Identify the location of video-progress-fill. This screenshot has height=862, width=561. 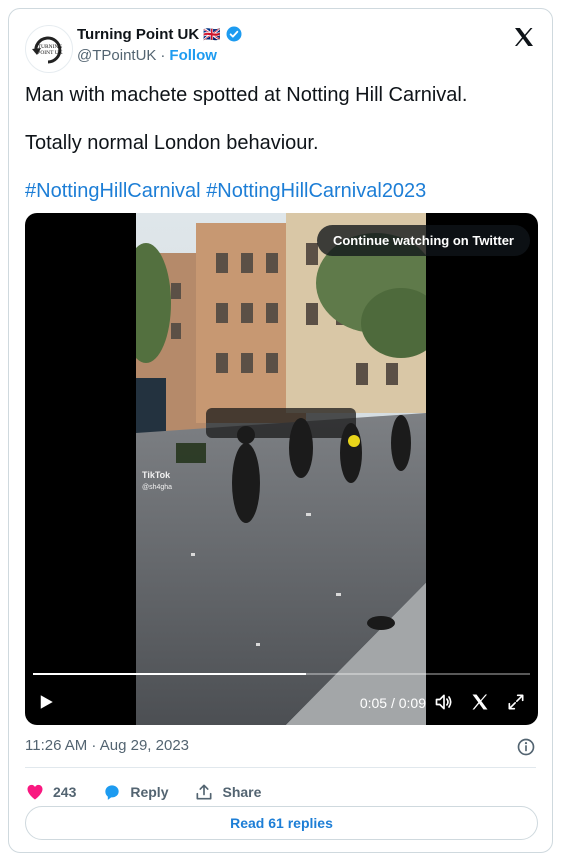
(170, 674).